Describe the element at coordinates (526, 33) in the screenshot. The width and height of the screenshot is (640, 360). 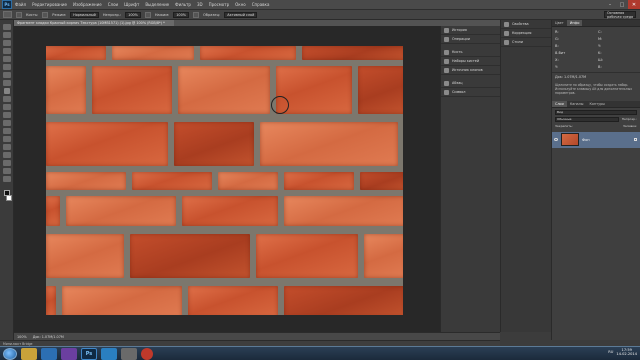
I see `panel-button-adjustments: Коррекция` at that location.